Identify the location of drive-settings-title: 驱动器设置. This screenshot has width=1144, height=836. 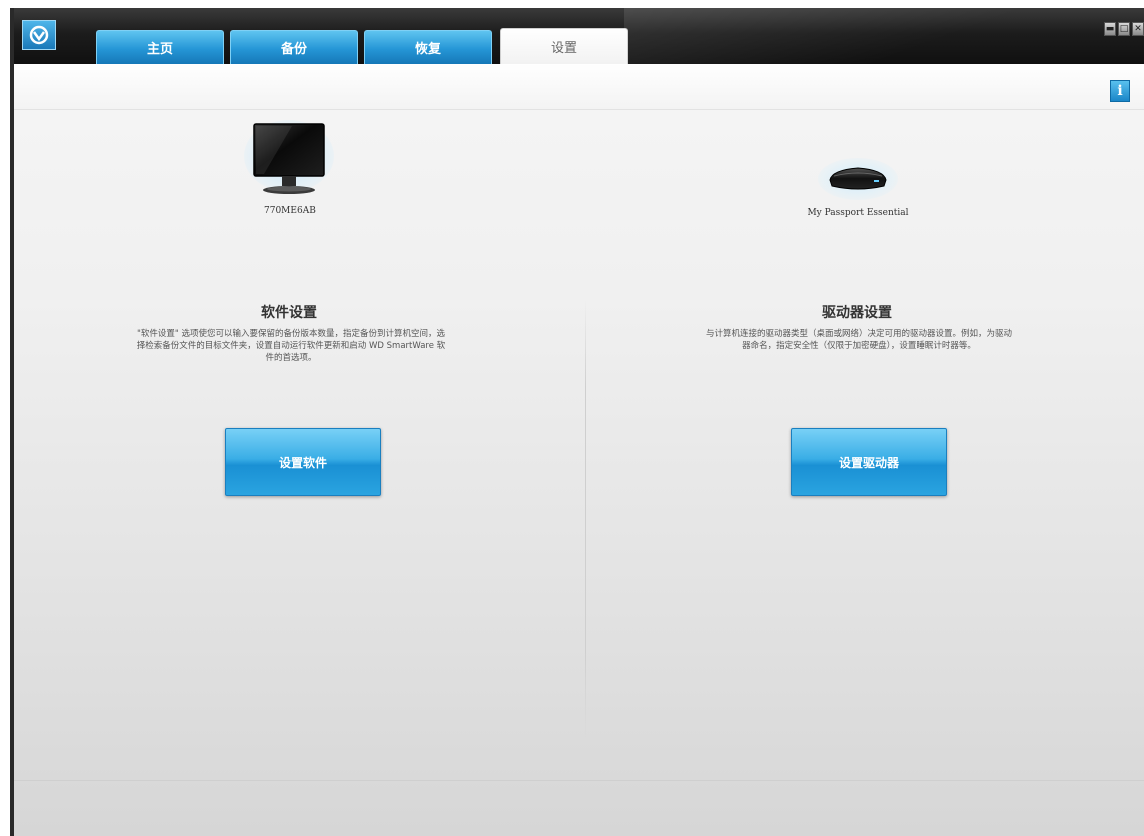
(857, 313).